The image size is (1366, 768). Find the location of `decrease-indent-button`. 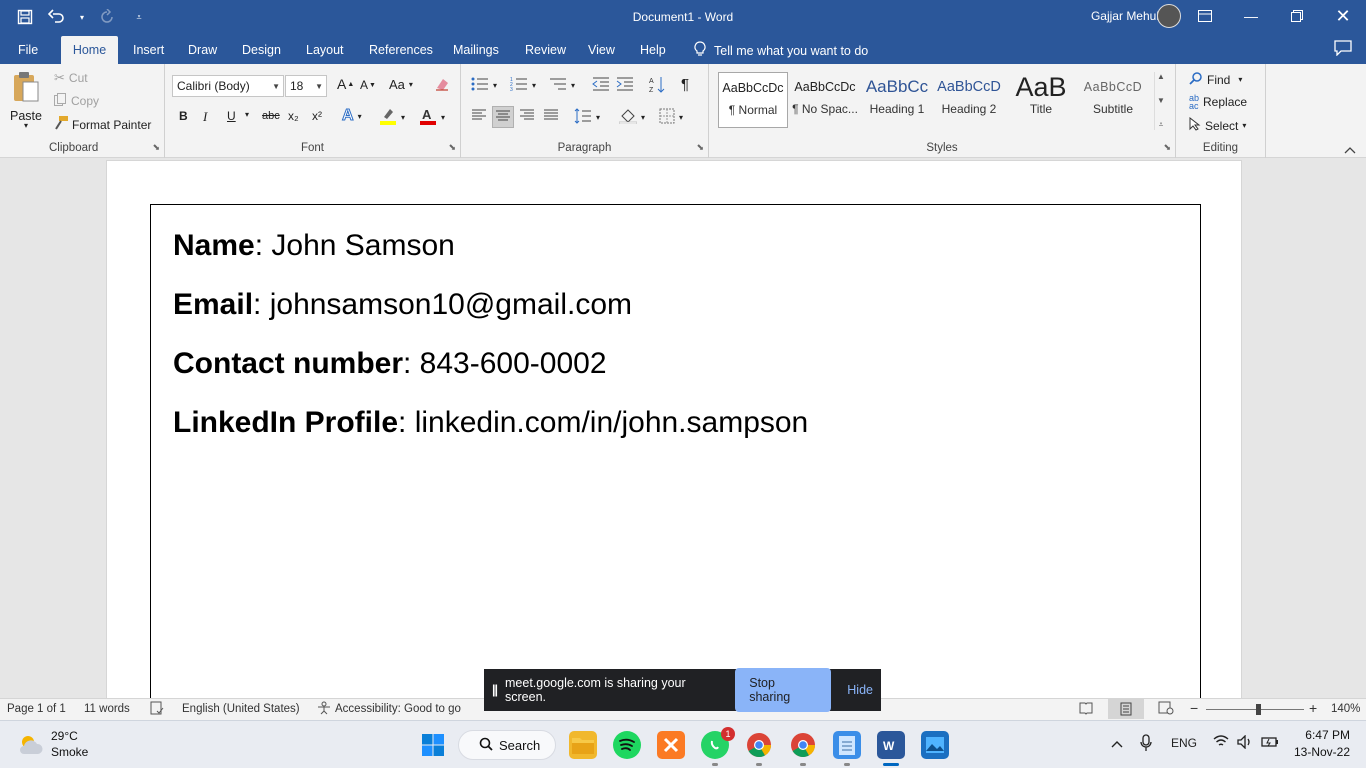

decrease-indent-button is located at coordinates (601, 85).